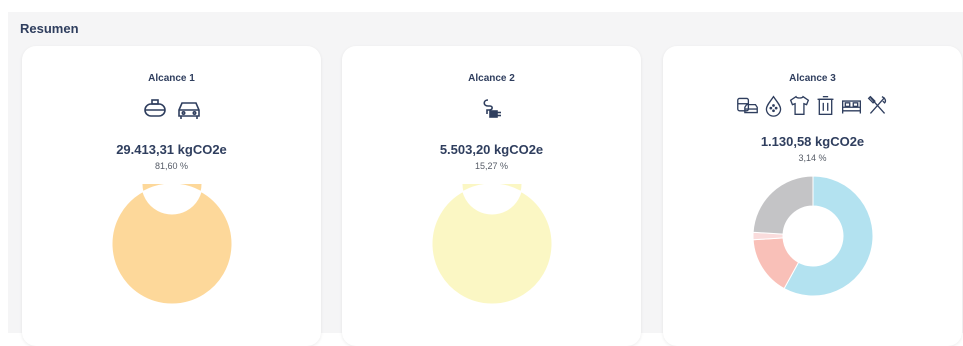 The height and width of the screenshot is (346, 963). Describe the element at coordinates (747, 105) in the screenshot. I see `commute-icon` at that location.